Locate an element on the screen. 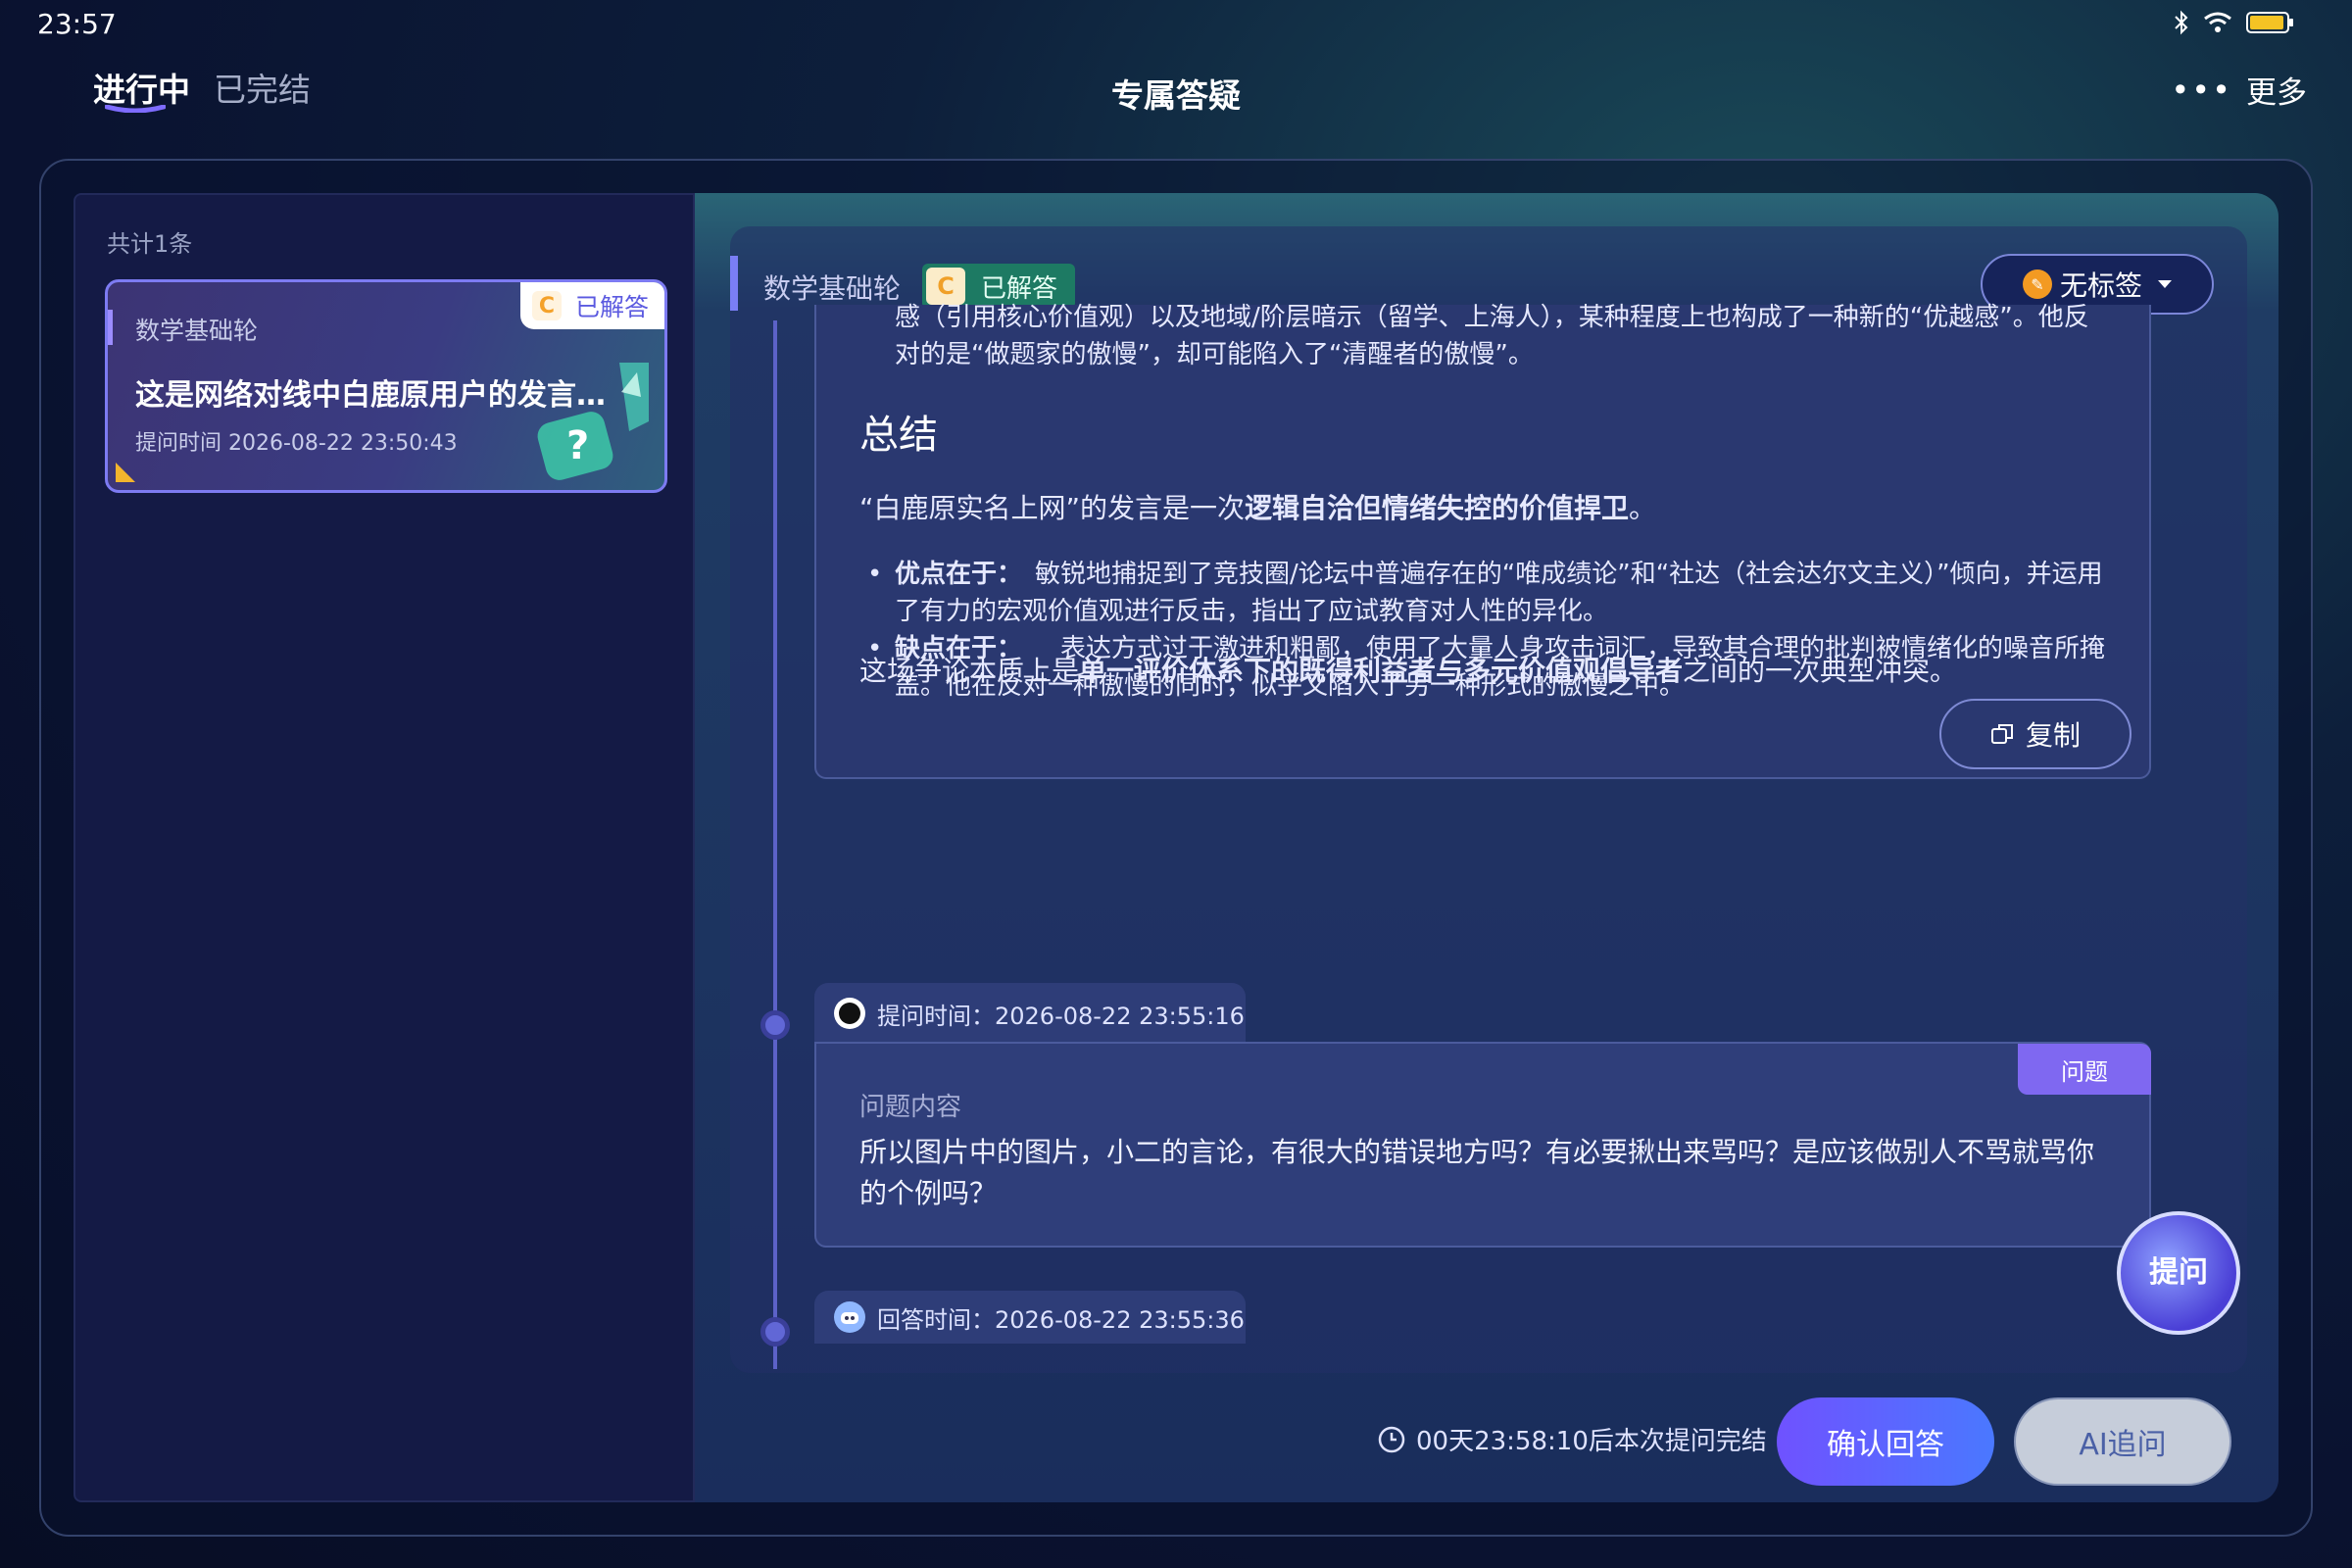  clock-icon is located at coordinates (1391, 1439).